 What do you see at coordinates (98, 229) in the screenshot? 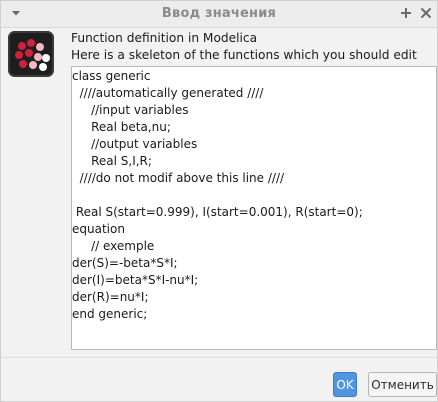
I see `code-line: equation` at bounding box center [98, 229].